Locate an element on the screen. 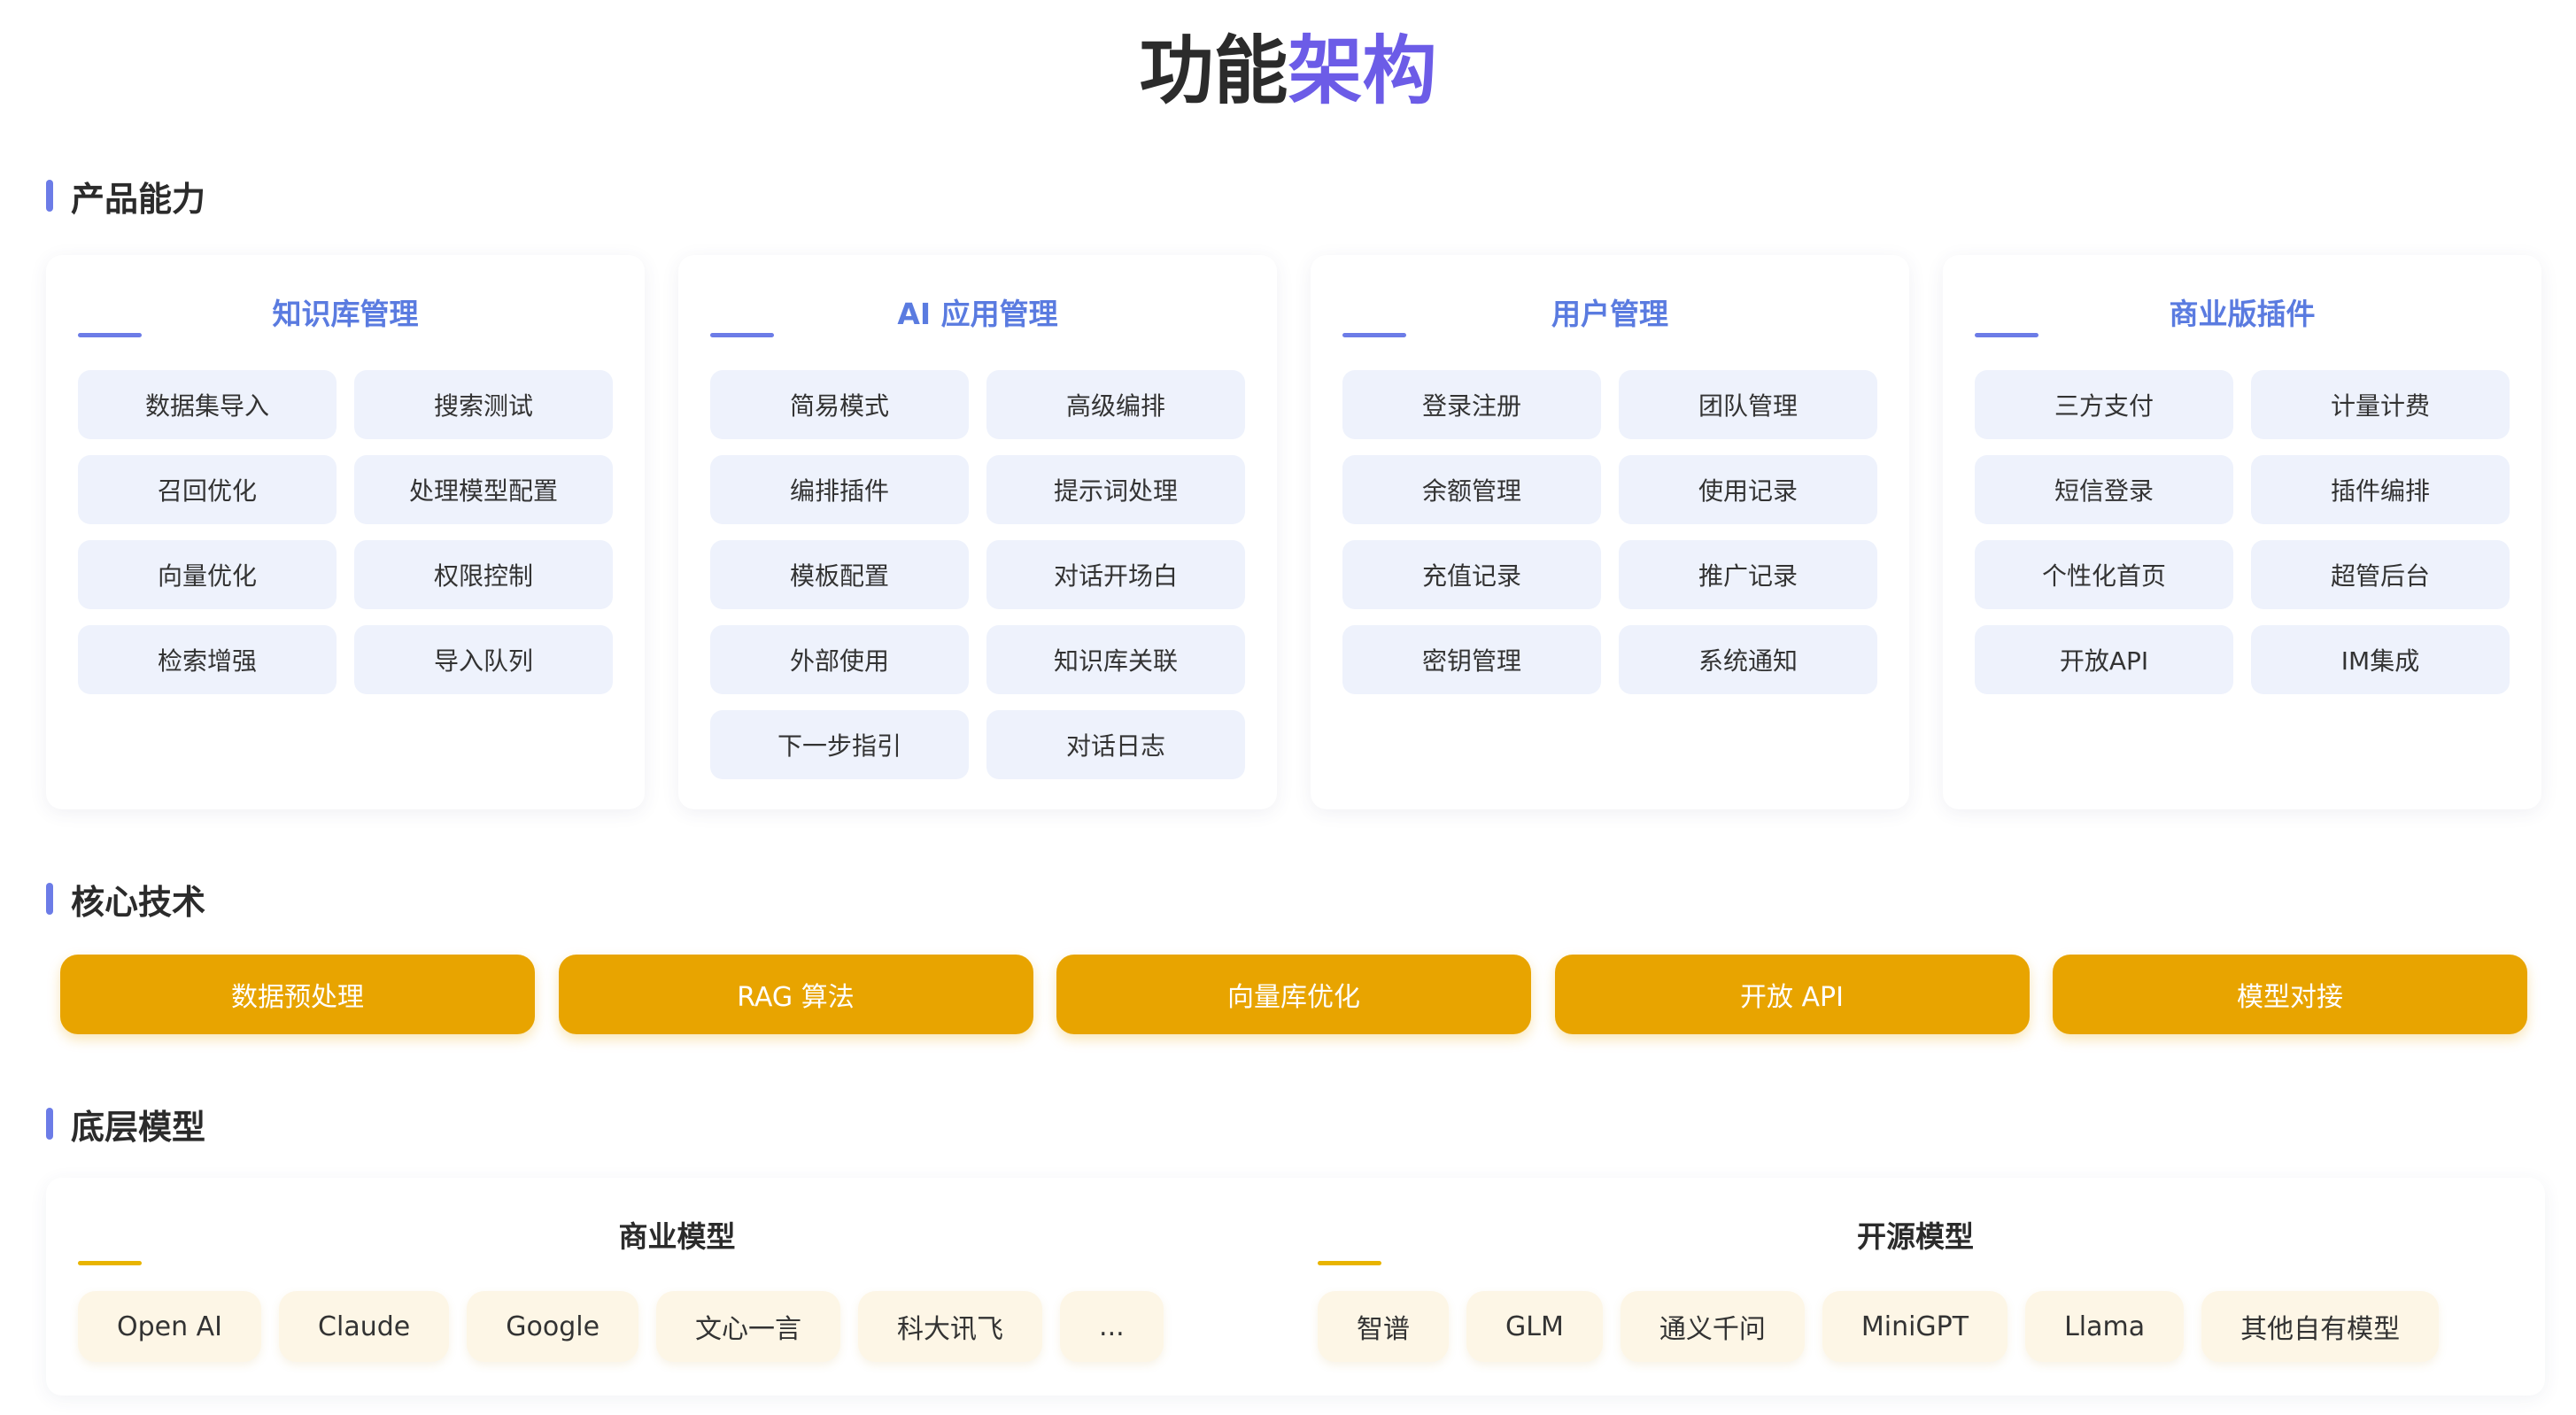 This screenshot has height=1415, width=2576. model-tag: 科大讯飞 is located at coordinates (950, 1326).